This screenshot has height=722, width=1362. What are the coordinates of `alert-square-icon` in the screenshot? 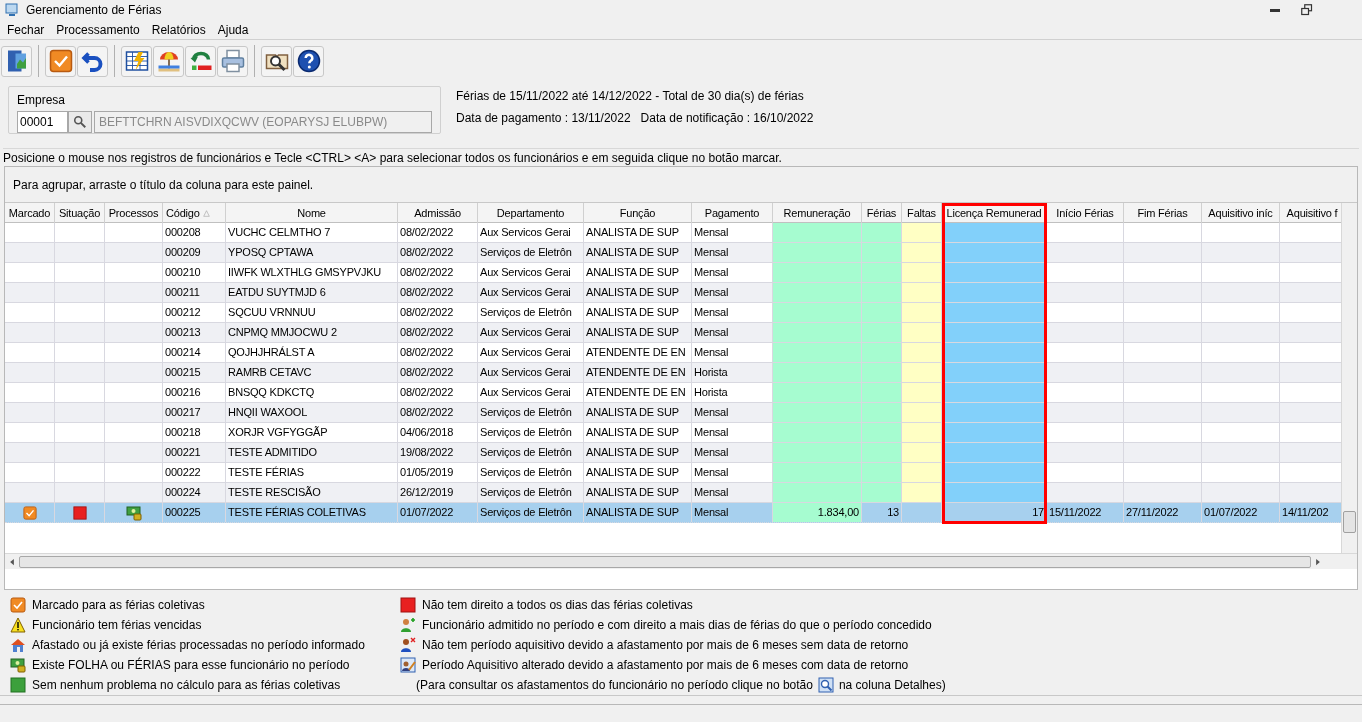 It's located at (408, 605).